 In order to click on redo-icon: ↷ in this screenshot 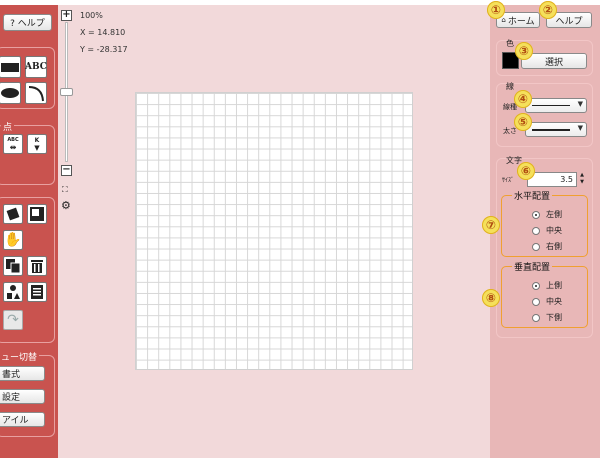, I will do `click(13, 320)`.